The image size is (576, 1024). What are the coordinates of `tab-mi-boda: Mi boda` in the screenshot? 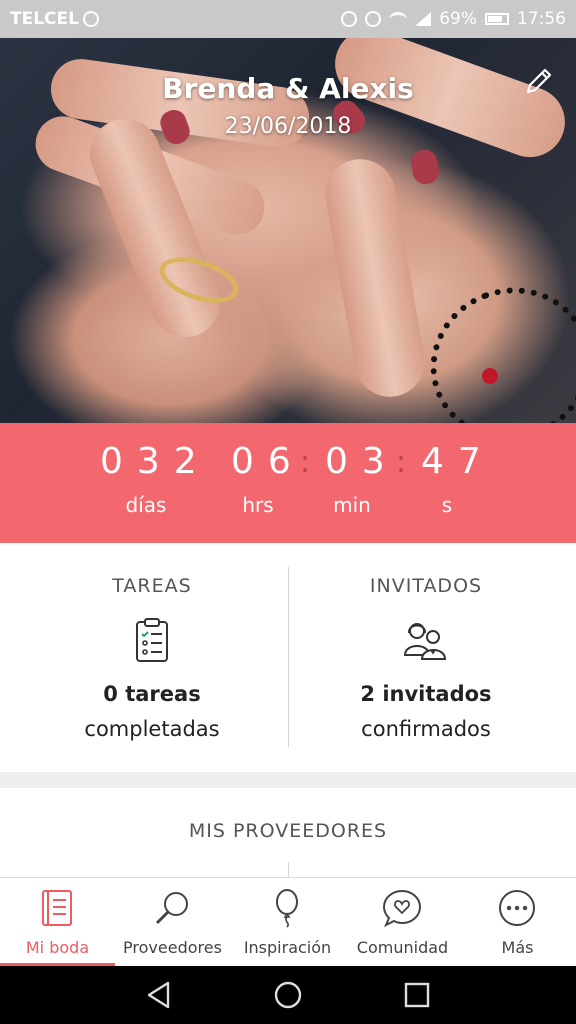 It's located at (57, 922).